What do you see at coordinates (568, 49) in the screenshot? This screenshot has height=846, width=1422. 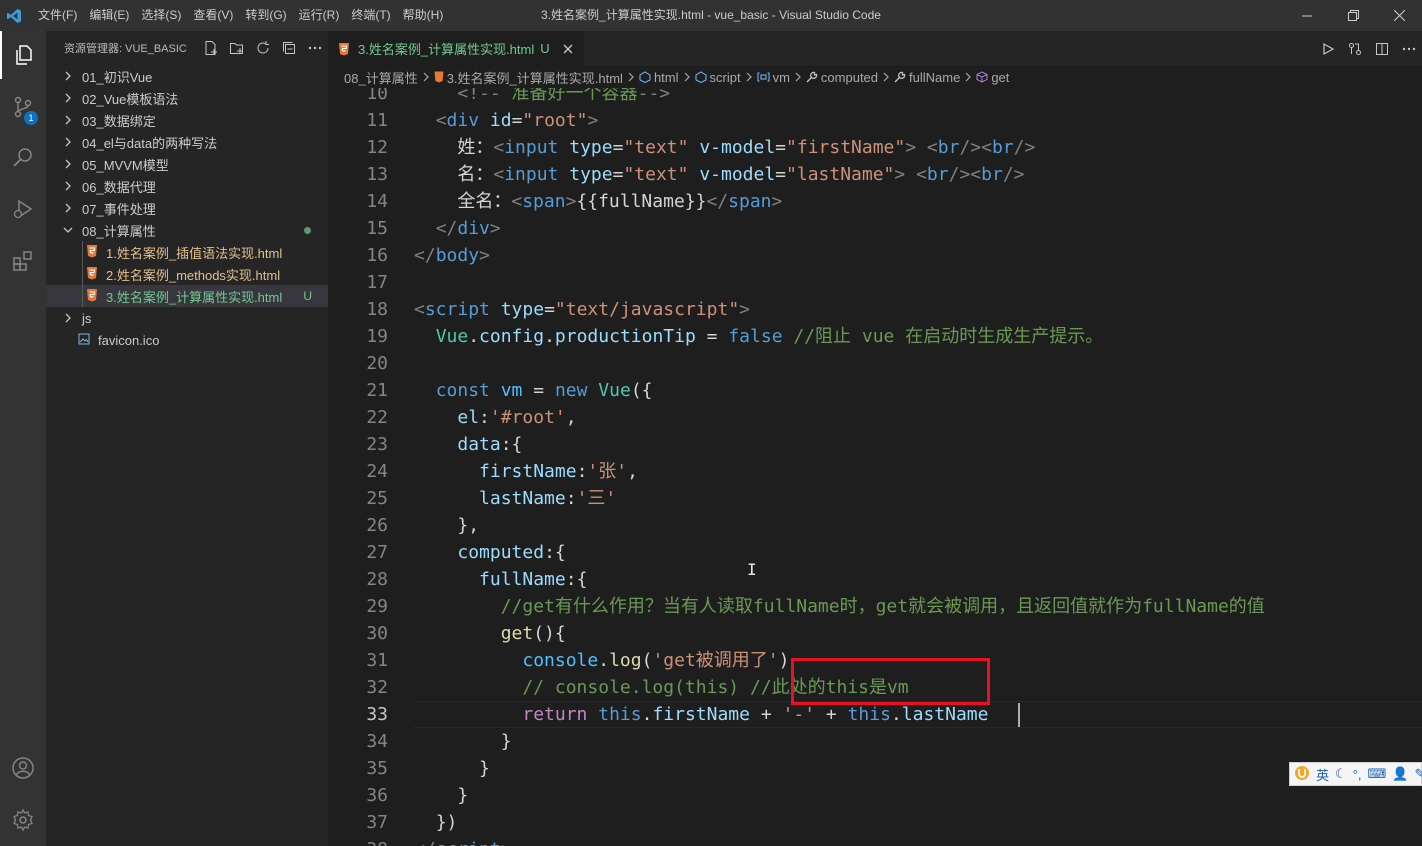 I see `close-tab-icon` at bounding box center [568, 49].